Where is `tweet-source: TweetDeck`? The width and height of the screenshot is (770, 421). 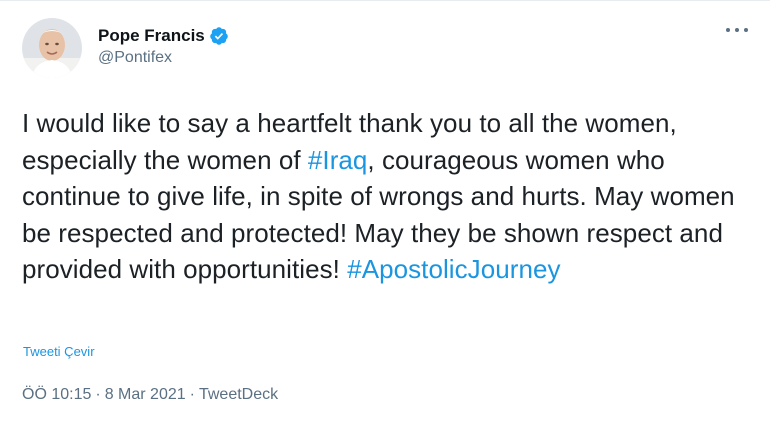 tweet-source: TweetDeck is located at coordinates (238, 395).